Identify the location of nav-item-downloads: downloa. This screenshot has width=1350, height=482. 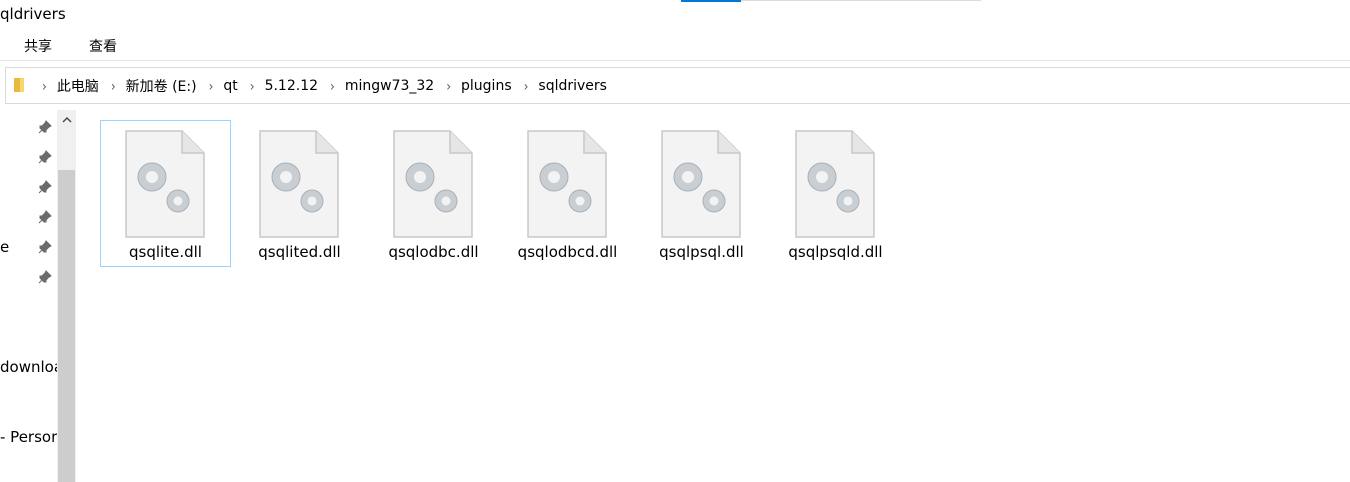
(28, 367).